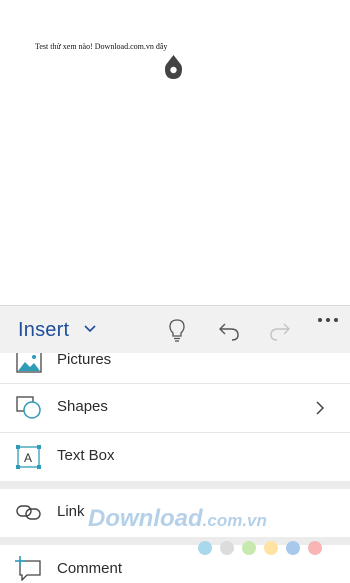 This screenshot has width=350, height=583. Describe the element at coordinates (84, 360) in the screenshot. I see `menu-item-label: Pictures` at that location.